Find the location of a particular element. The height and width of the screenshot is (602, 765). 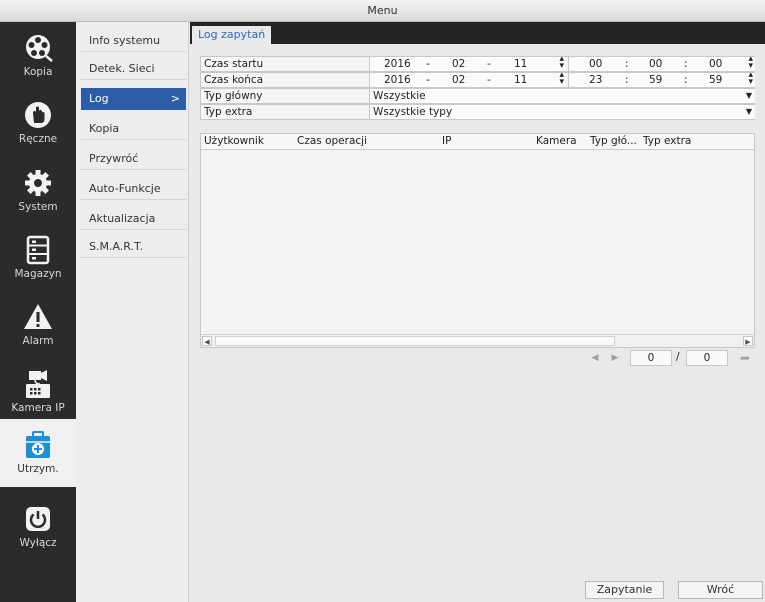

start-second: 00 is located at coordinates (716, 64).